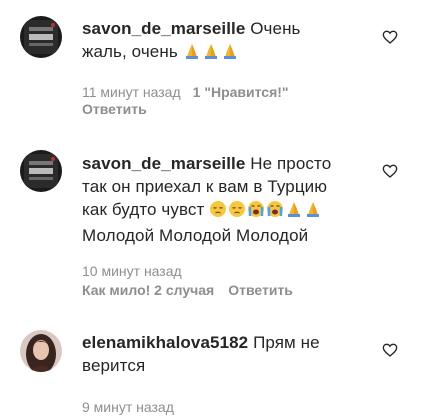 The width and height of the screenshot is (428, 419). What do you see at coordinates (148, 290) in the screenshot?
I see `reaction-link: Как мило! 2 случая` at bounding box center [148, 290].